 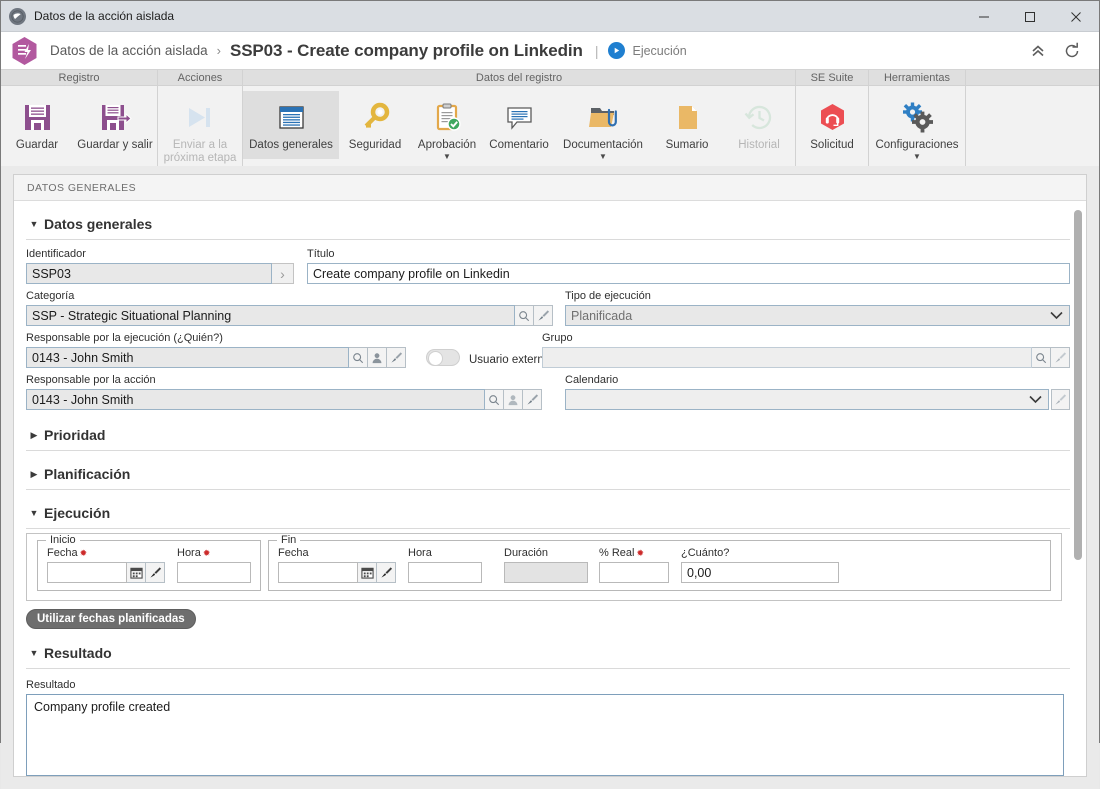 What do you see at coordinates (283, 273) in the screenshot?
I see `chevron-right-icon: ›` at bounding box center [283, 273].